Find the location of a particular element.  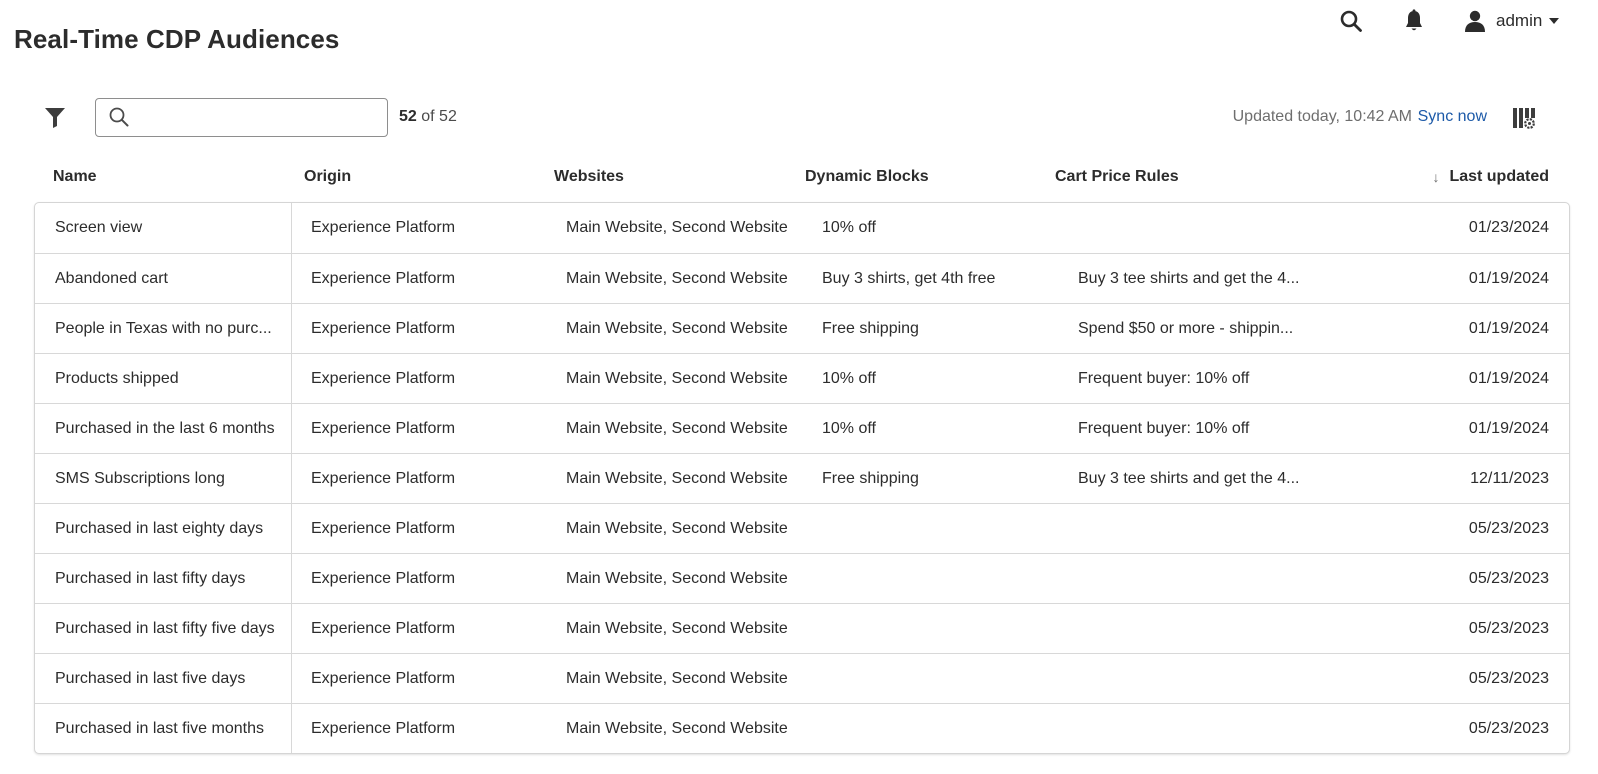

search-input is located at coordinates (260, 117).